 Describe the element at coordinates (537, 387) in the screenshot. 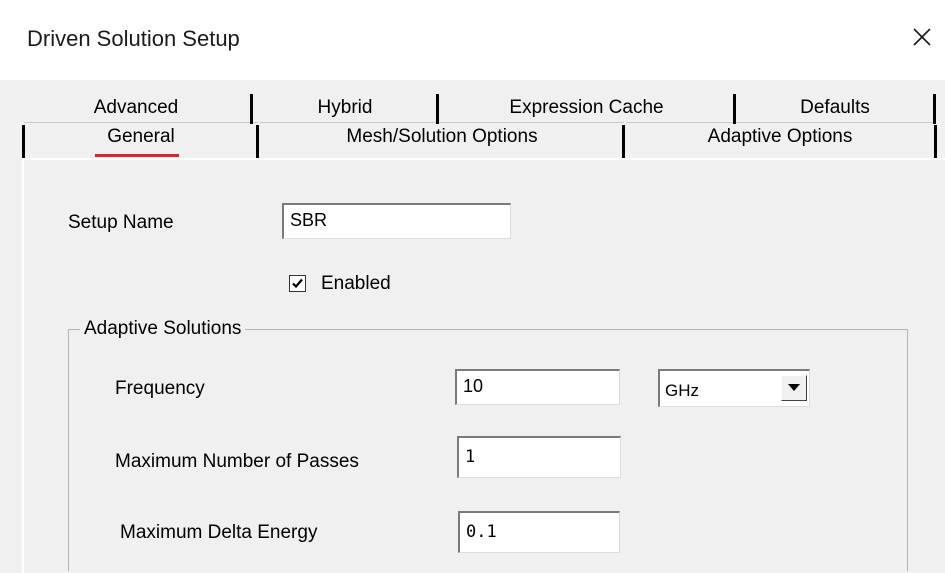

I see `frequency-input: 10` at that location.